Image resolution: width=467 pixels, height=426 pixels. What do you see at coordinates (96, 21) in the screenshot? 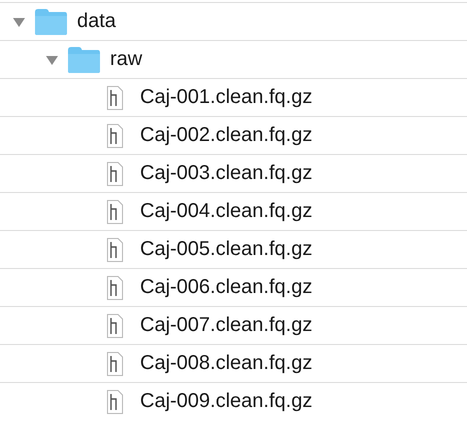
I see `folder-name: data` at bounding box center [96, 21].